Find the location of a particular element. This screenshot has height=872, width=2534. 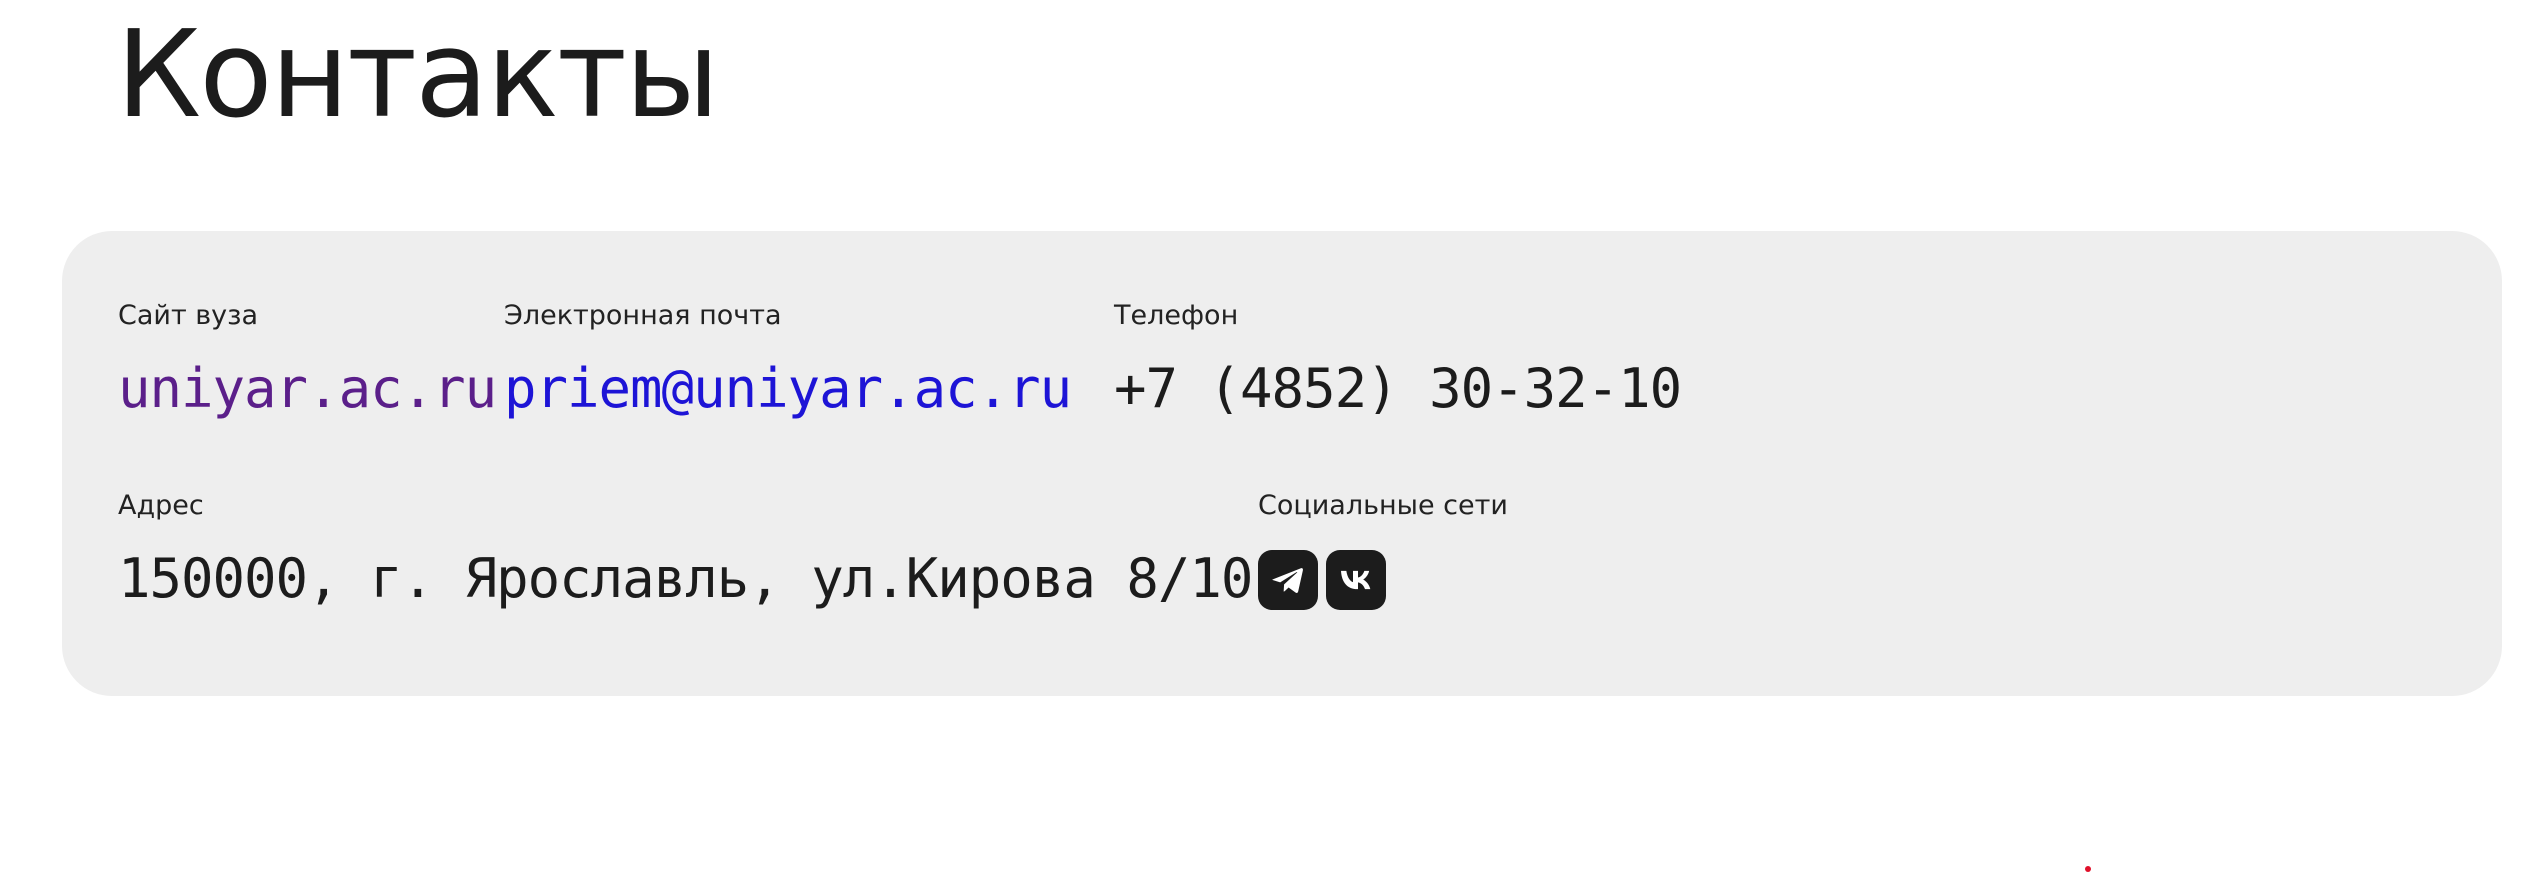

telegram-icon is located at coordinates (1287, 580).